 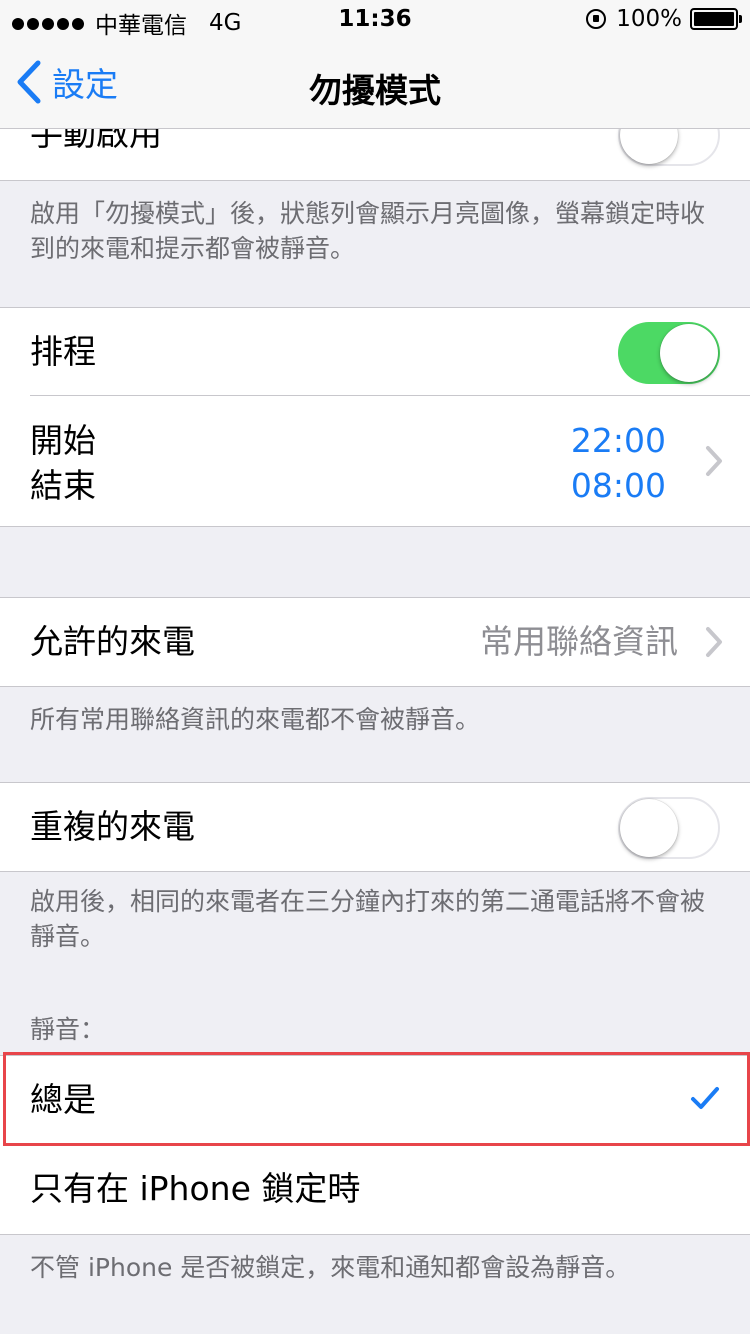 I want to click on repeated-calls-footer: 啟用後，相同的來電者在三分鐘內打來的第二通電話將不會被靜音。, so click(x=368, y=919).